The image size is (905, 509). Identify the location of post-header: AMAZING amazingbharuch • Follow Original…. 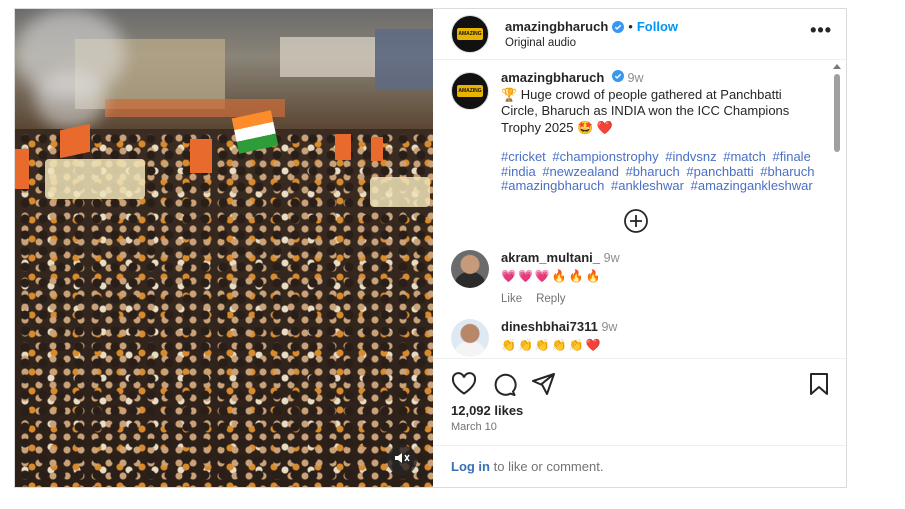
(639, 35).